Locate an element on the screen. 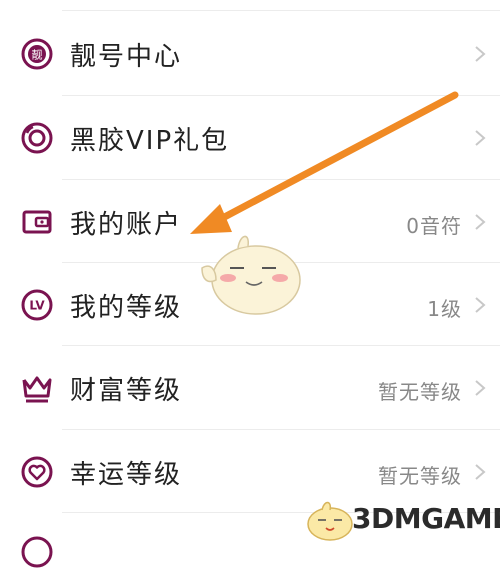  heart-badge-icon is located at coordinates (37, 472).